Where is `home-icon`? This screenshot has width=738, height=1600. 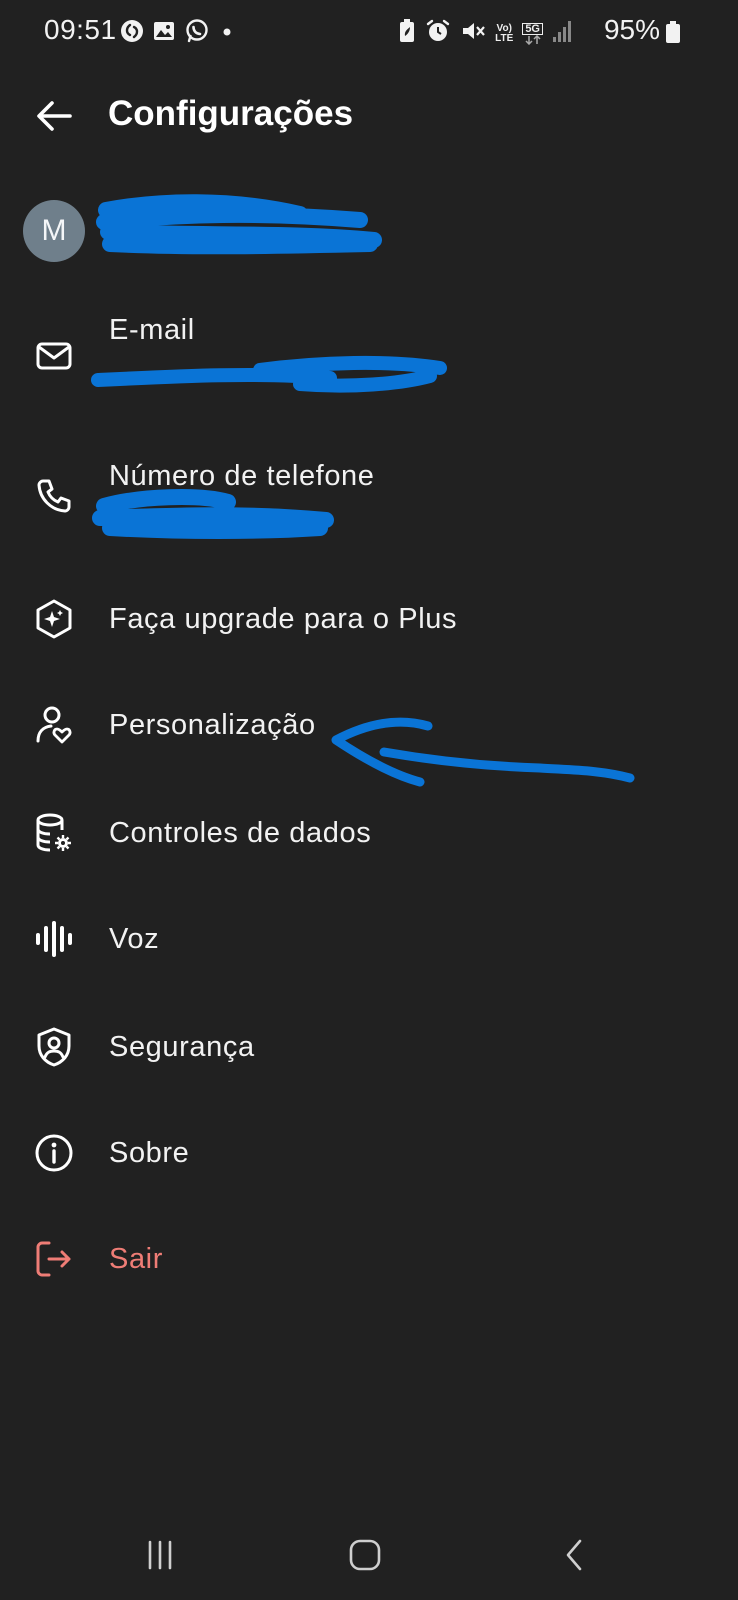
home-icon is located at coordinates (365, 1555).